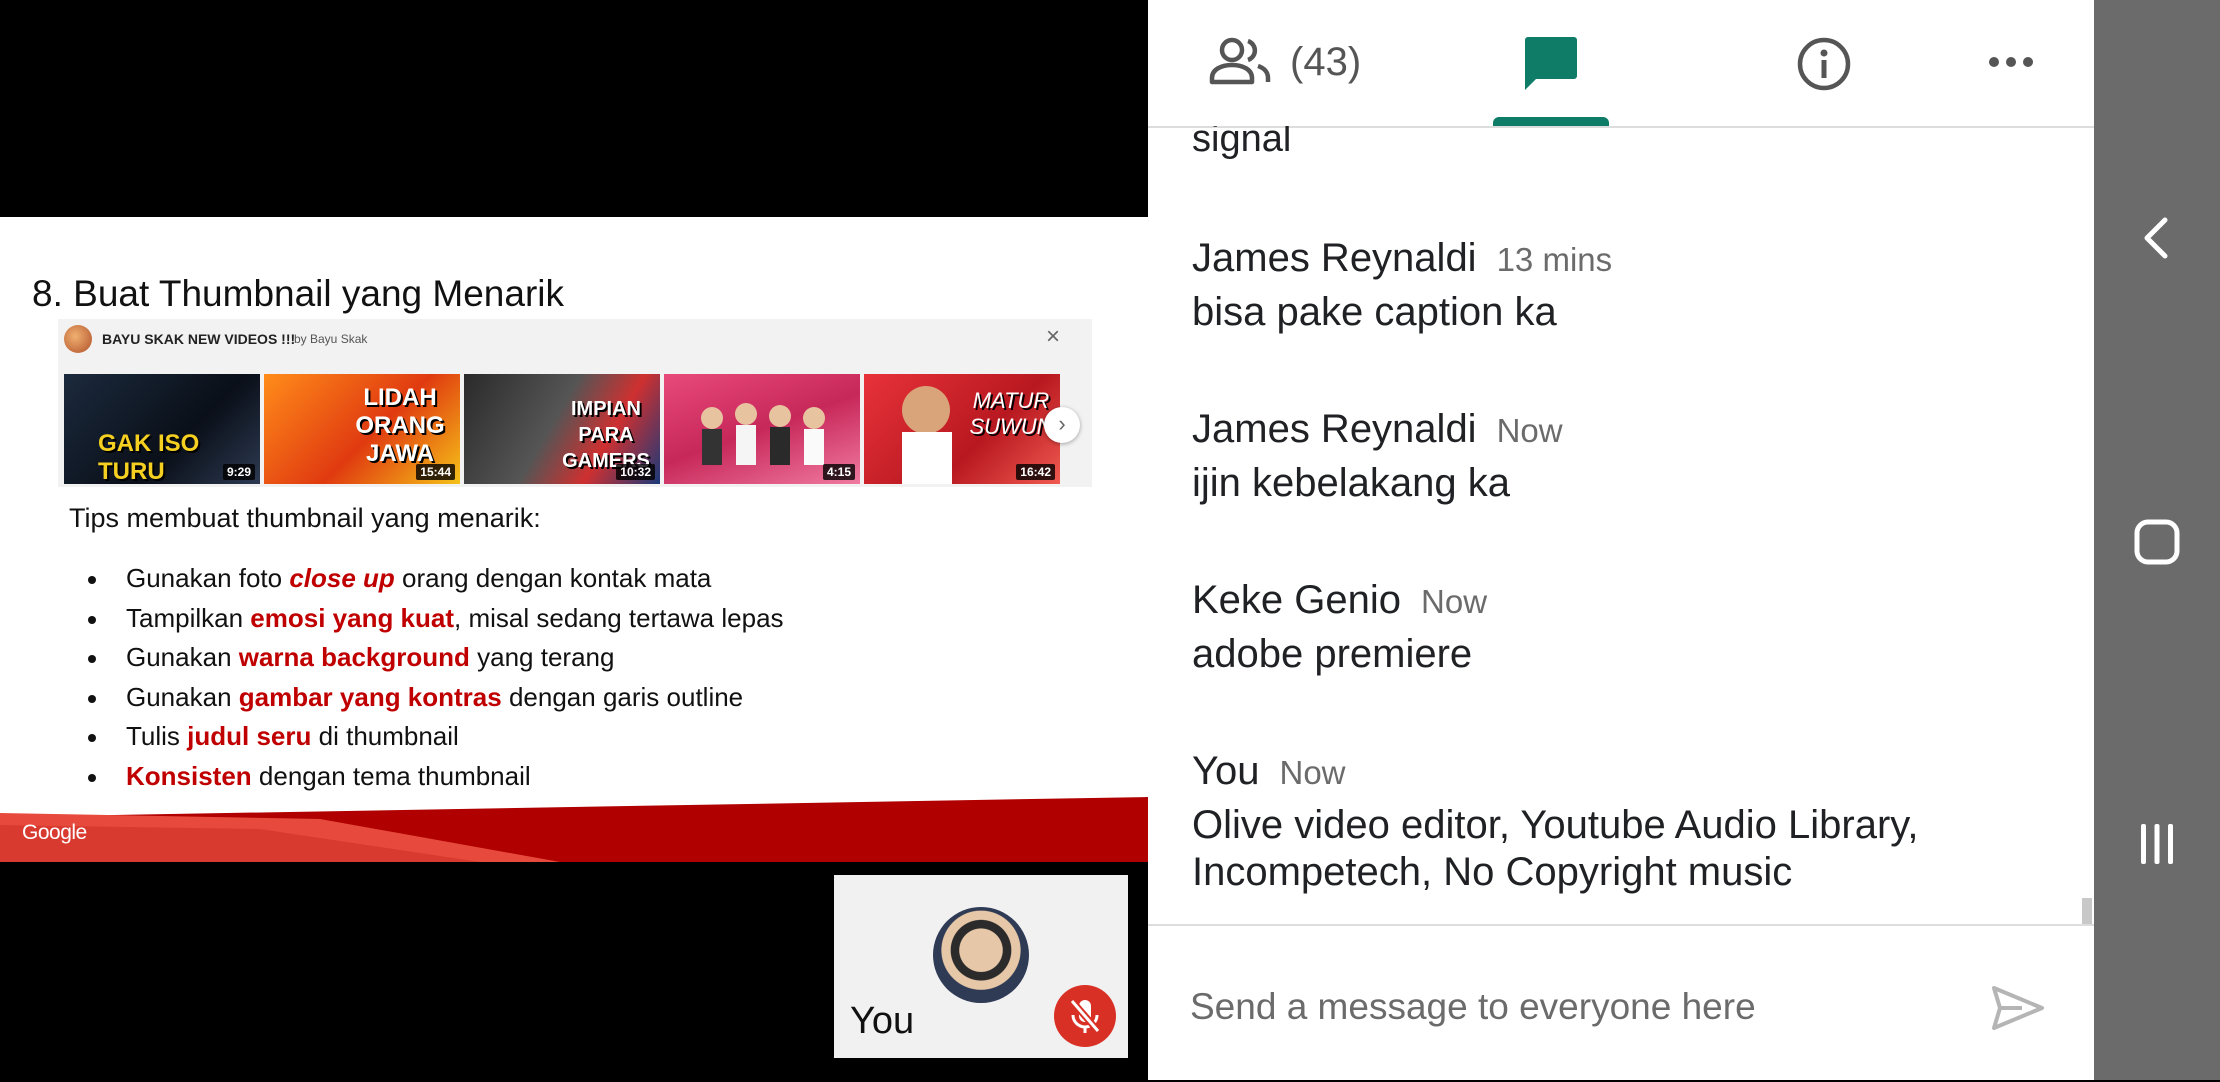 Image resolution: width=2220 pixels, height=1082 pixels. Describe the element at coordinates (1551, 63) in the screenshot. I see `chat-icon` at that location.